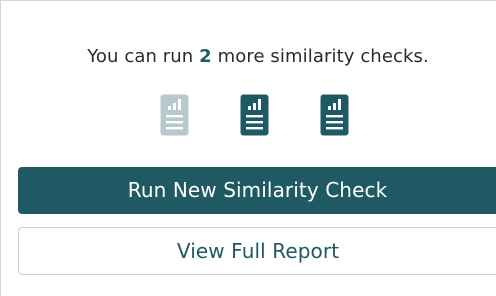 Image resolution: width=496 pixels, height=296 pixels. What do you see at coordinates (174, 115) in the screenshot?
I see `report-icon-used` at bounding box center [174, 115].